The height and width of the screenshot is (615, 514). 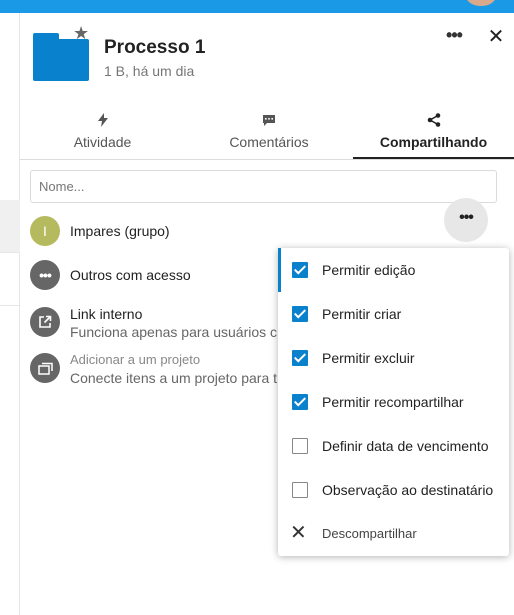 I want to click on tab-bar: Atividade Comentários Compartilhando, so click(x=267, y=134).